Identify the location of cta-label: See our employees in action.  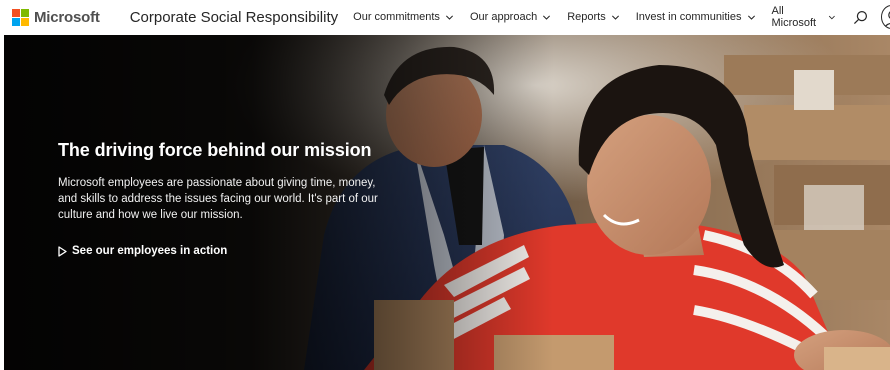
(150, 251).